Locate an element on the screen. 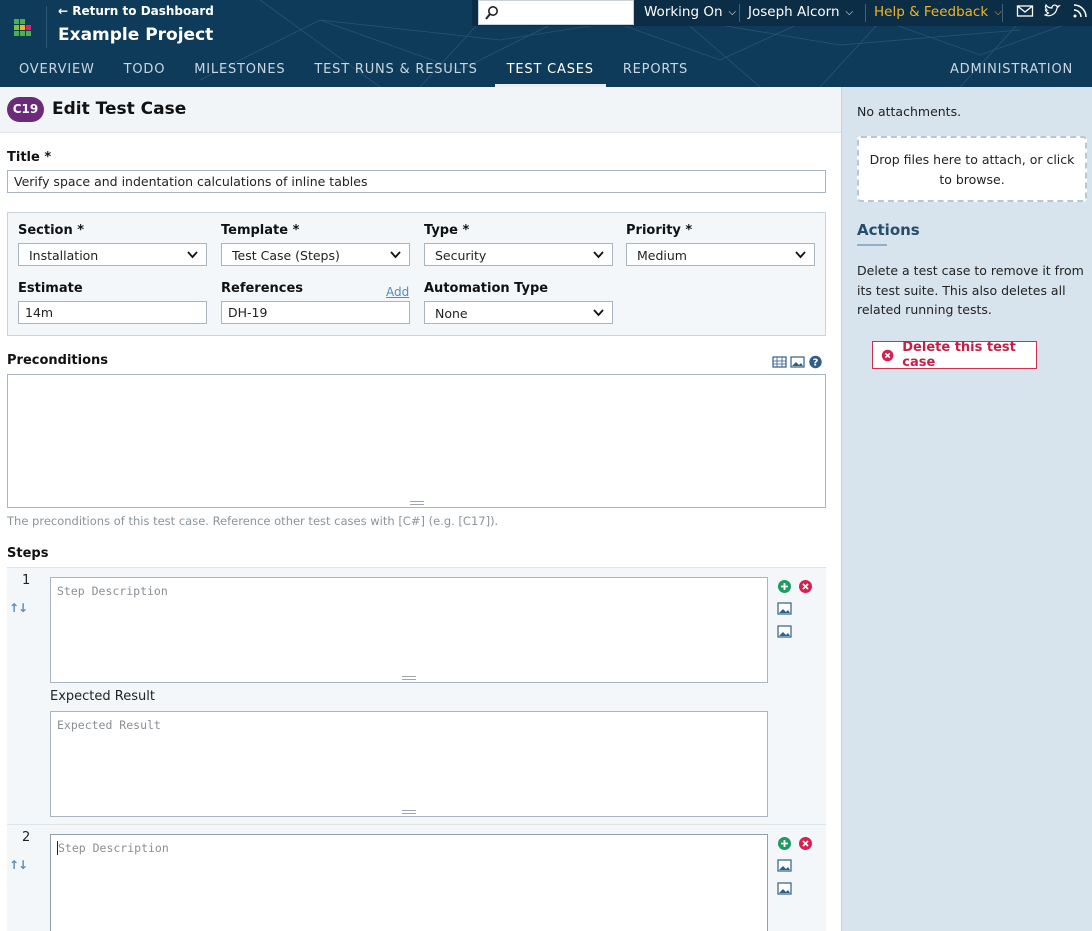  template-select: Test Case (Steps) is located at coordinates (315, 254).